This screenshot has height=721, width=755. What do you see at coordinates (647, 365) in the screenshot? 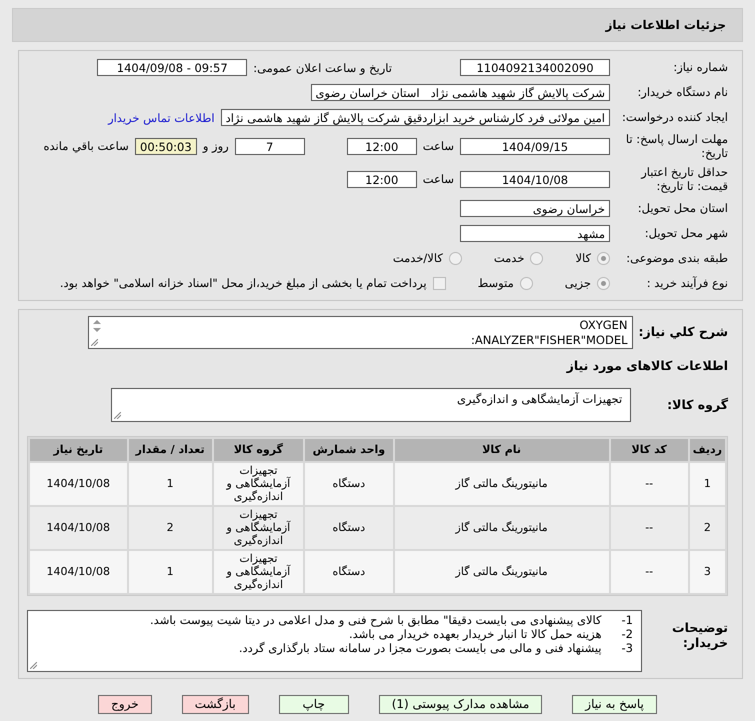
I see `section-title: اطلاعات کالاهای مورد نیاز` at bounding box center [647, 365].